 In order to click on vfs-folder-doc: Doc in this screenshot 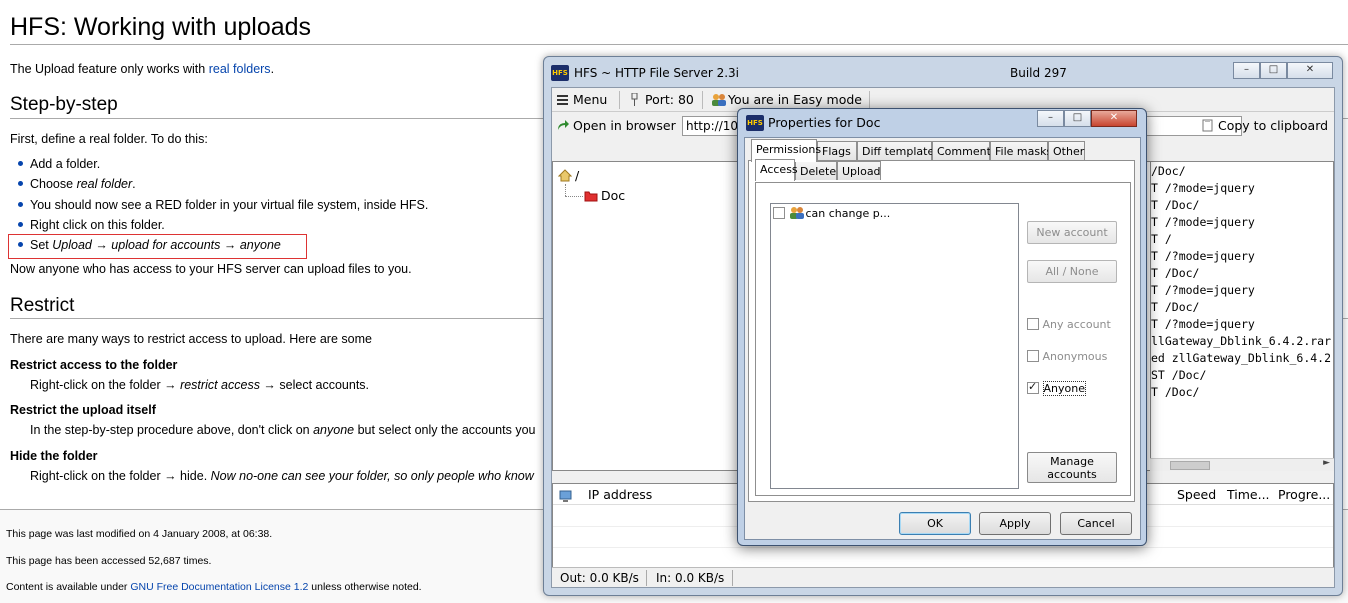, I will do `click(604, 195)`.